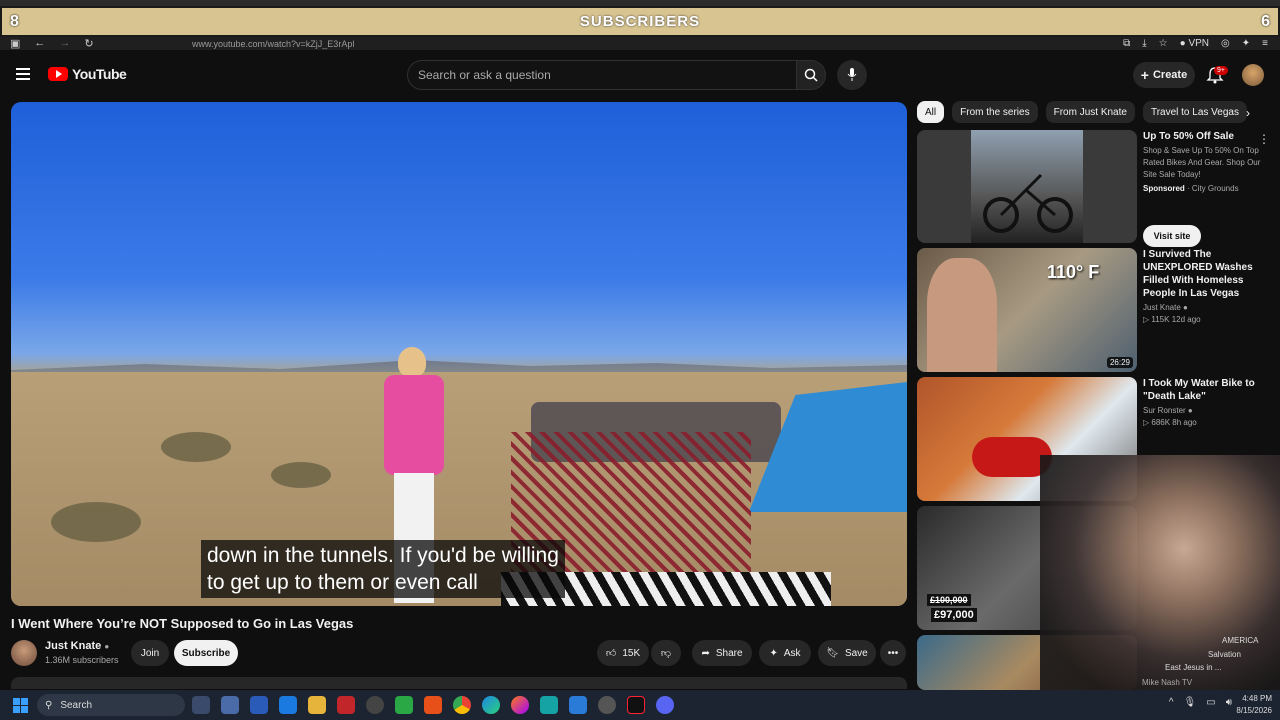  I want to click on search-button, so click(811, 75).